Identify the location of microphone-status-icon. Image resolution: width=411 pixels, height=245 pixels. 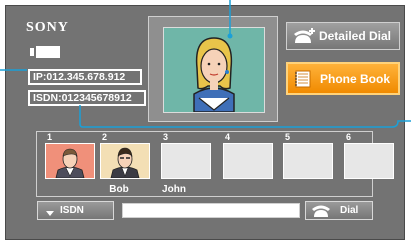
(45, 52).